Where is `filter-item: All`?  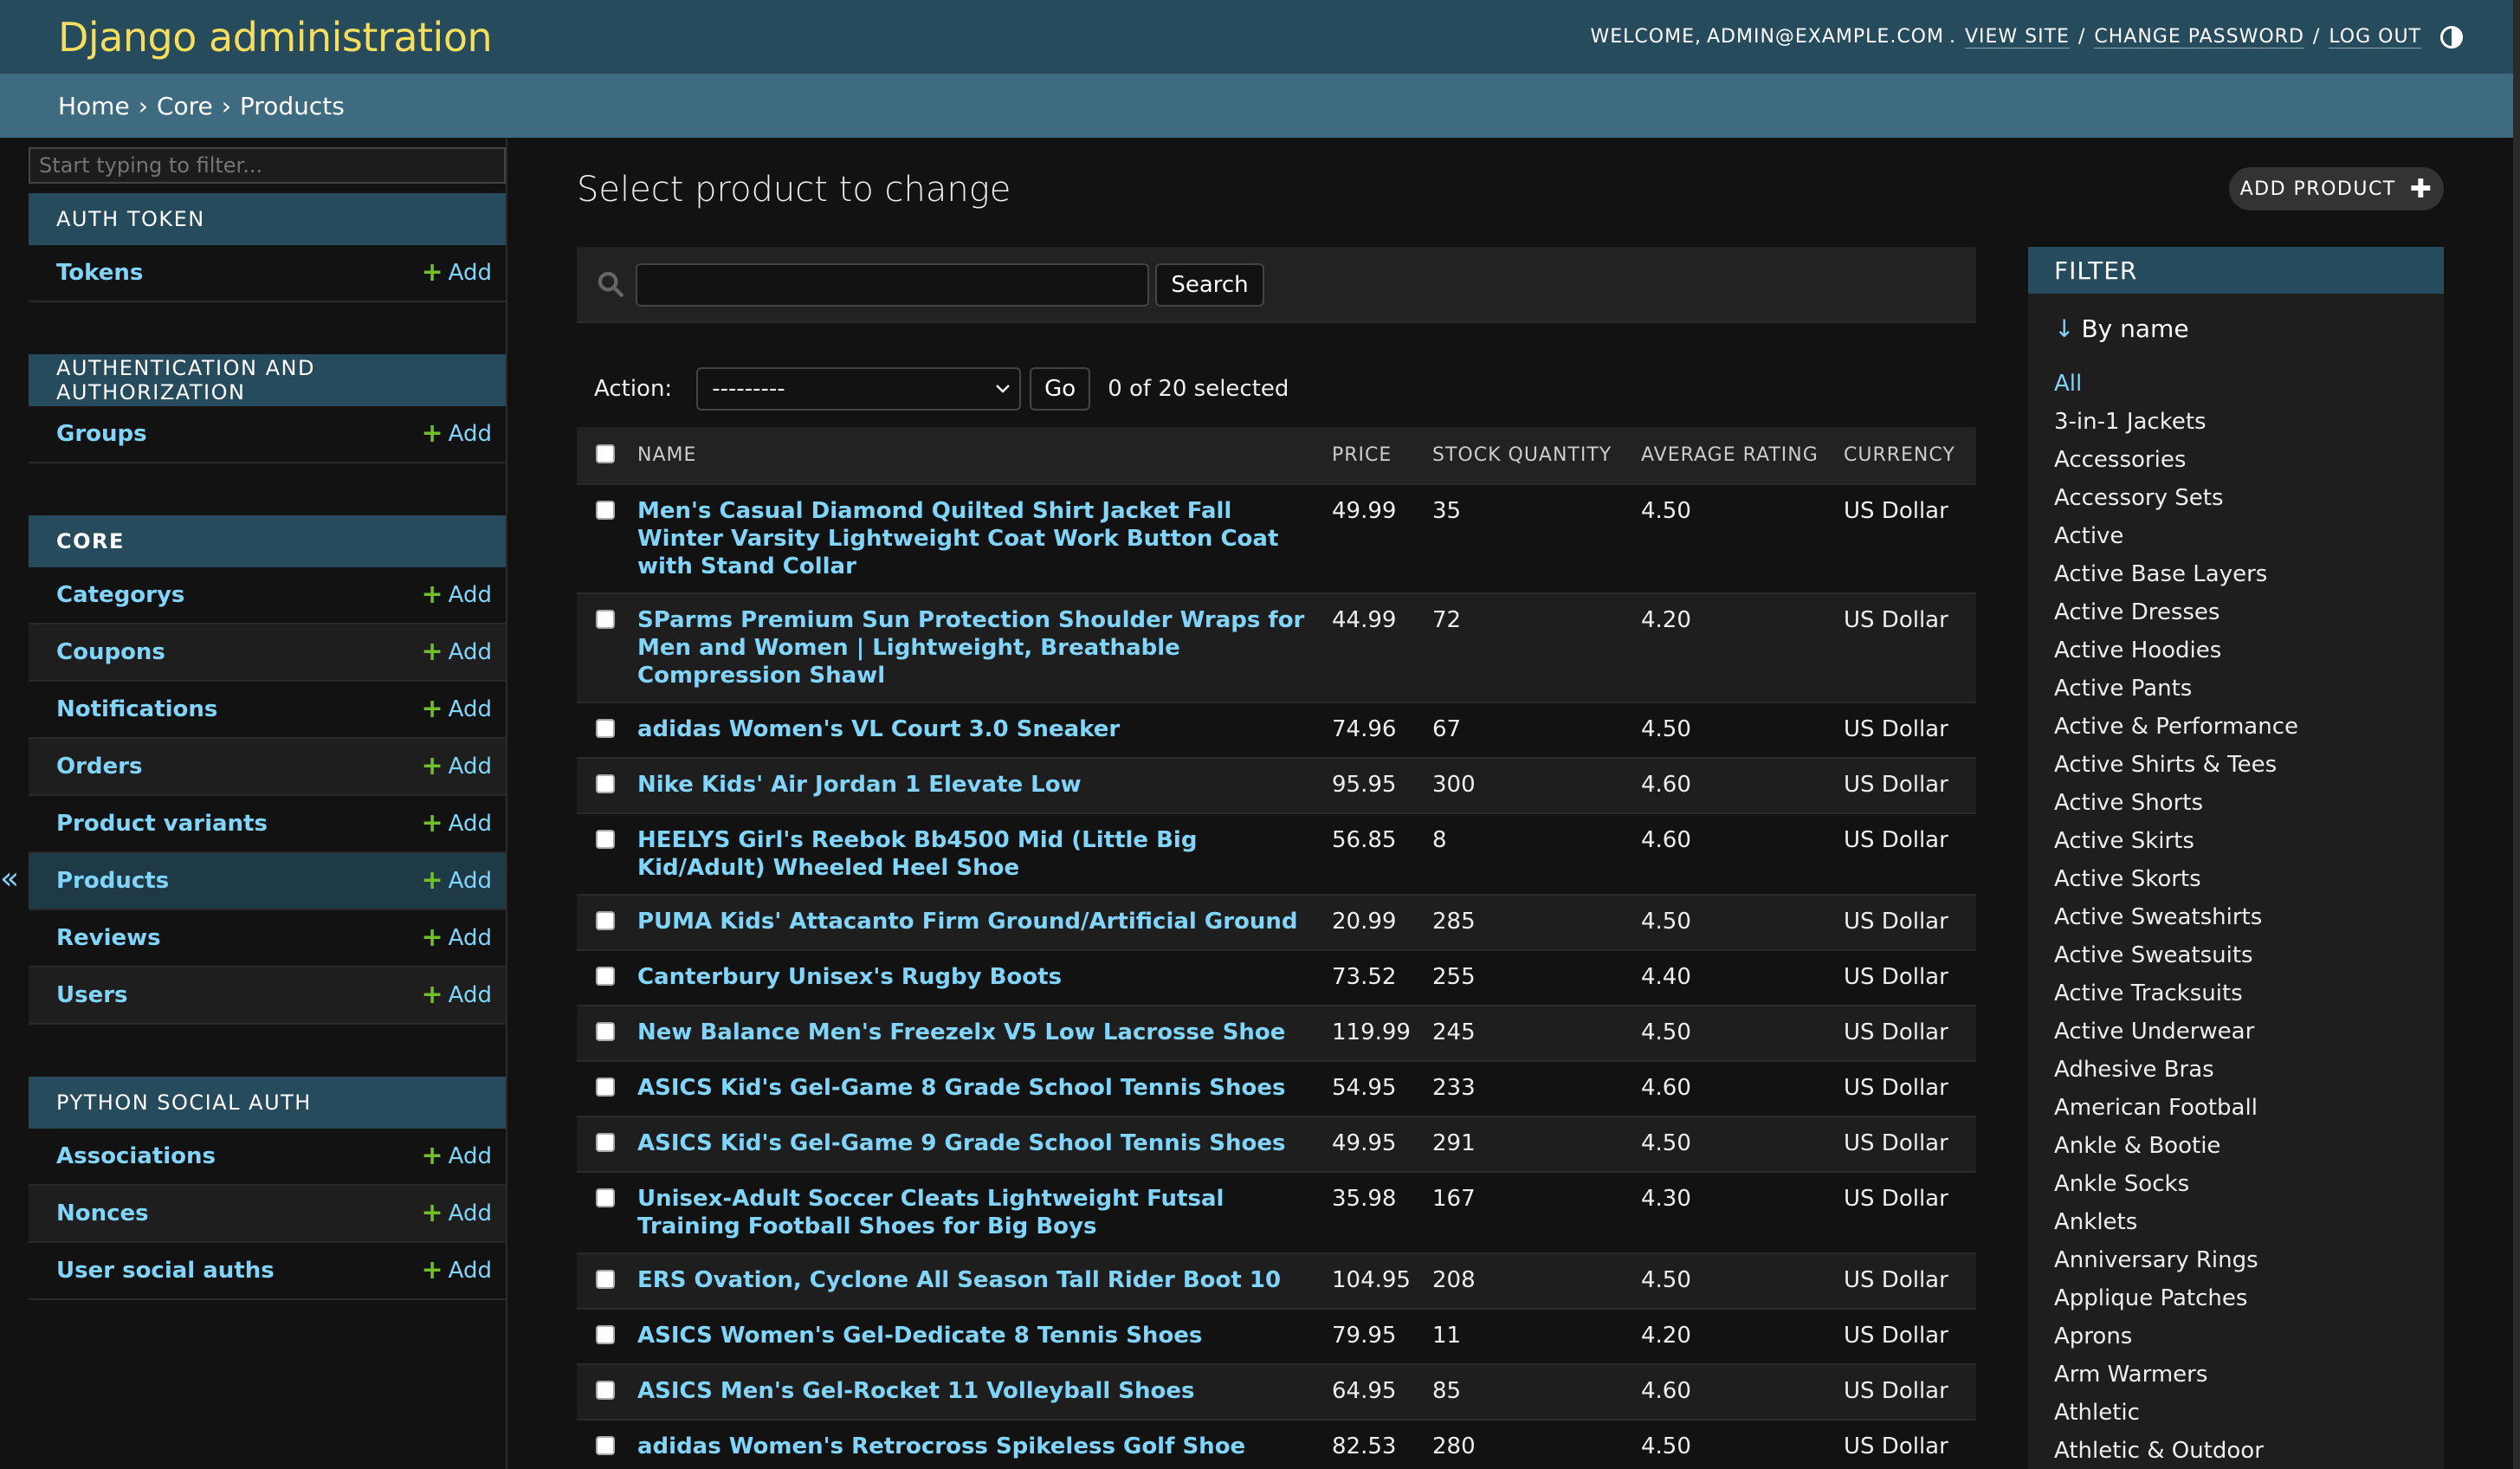 filter-item: All is located at coordinates (2244, 384).